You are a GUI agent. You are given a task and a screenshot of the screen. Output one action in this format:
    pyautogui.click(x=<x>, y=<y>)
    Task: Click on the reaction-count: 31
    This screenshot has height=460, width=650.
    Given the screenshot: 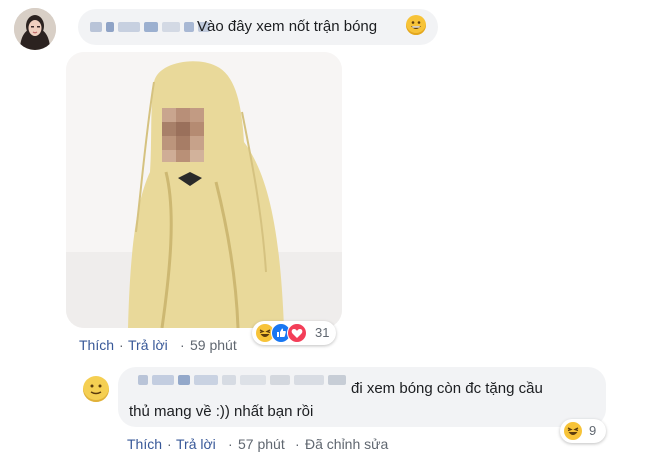 What is the action you would take?
    pyautogui.click(x=322, y=332)
    